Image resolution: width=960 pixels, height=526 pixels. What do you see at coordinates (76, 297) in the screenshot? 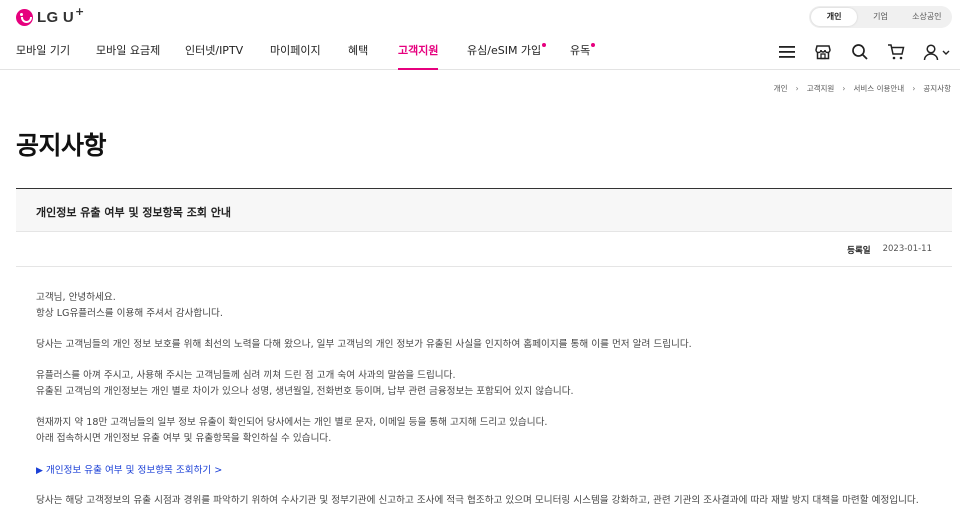
I see `greeting-text: 고객님, 안녕하세요.` at bounding box center [76, 297].